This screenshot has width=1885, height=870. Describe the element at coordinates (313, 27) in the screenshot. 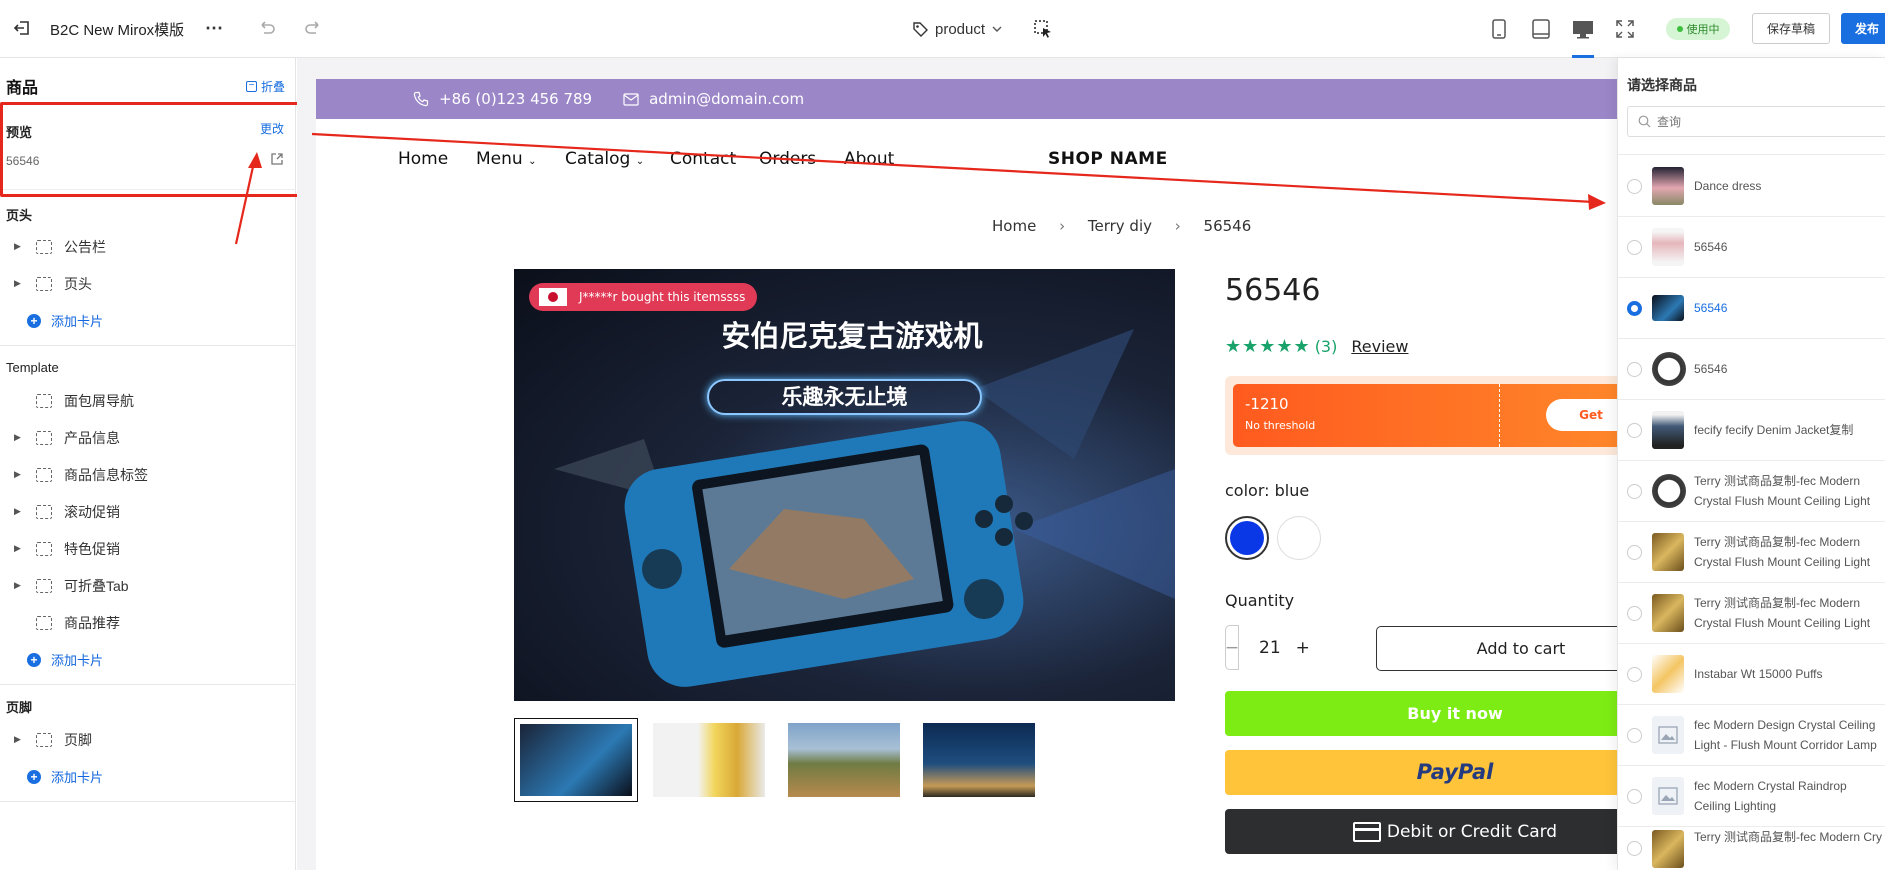

I see `redo-icon` at that location.